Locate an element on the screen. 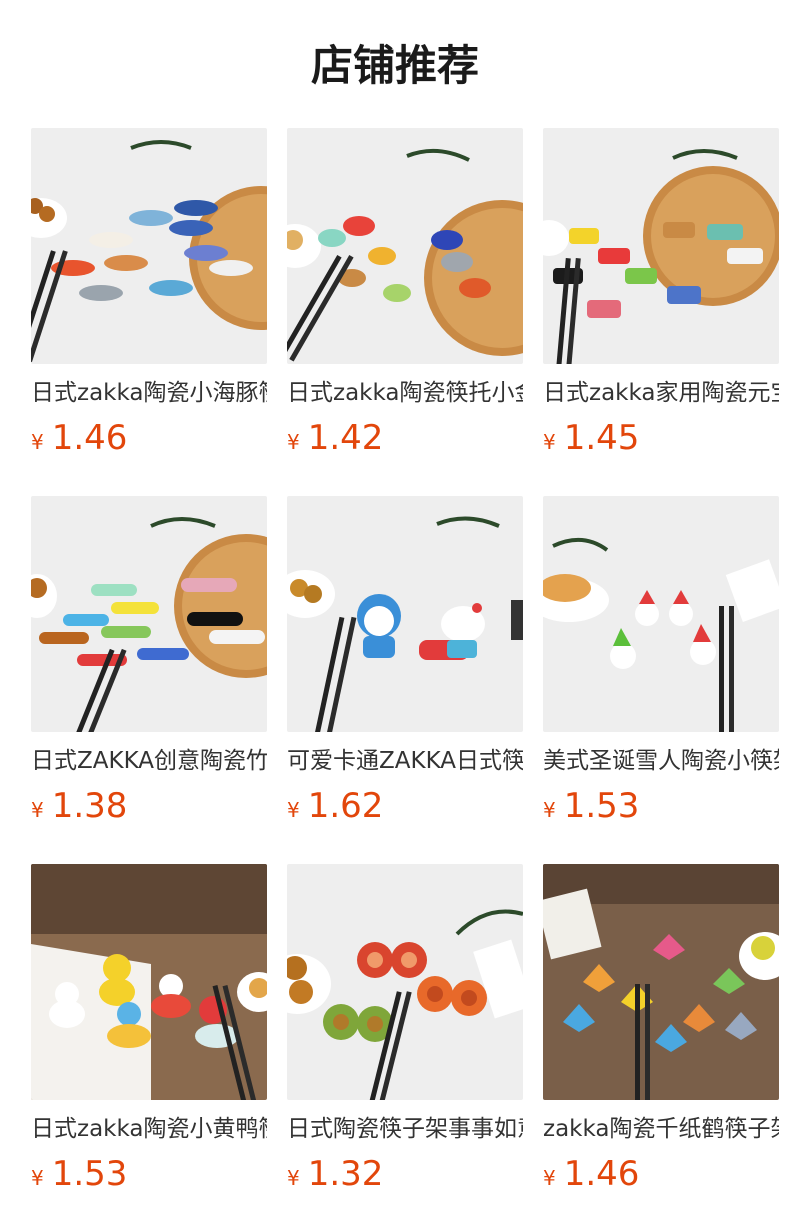  ingot-chopstick-rest-image is located at coordinates (661, 246).